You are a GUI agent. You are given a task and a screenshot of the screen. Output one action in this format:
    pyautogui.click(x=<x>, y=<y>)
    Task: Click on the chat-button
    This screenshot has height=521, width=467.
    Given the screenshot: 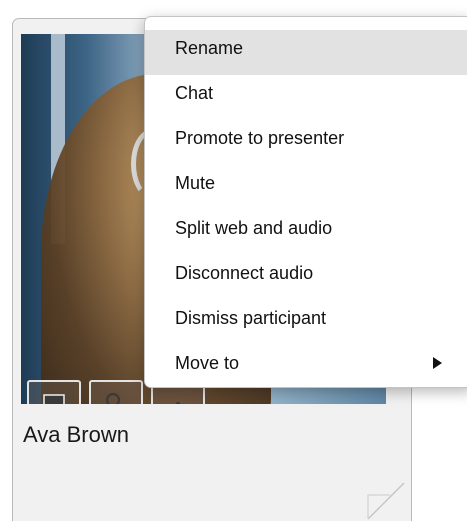 What is the action you would take?
    pyautogui.click(x=54, y=392)
    